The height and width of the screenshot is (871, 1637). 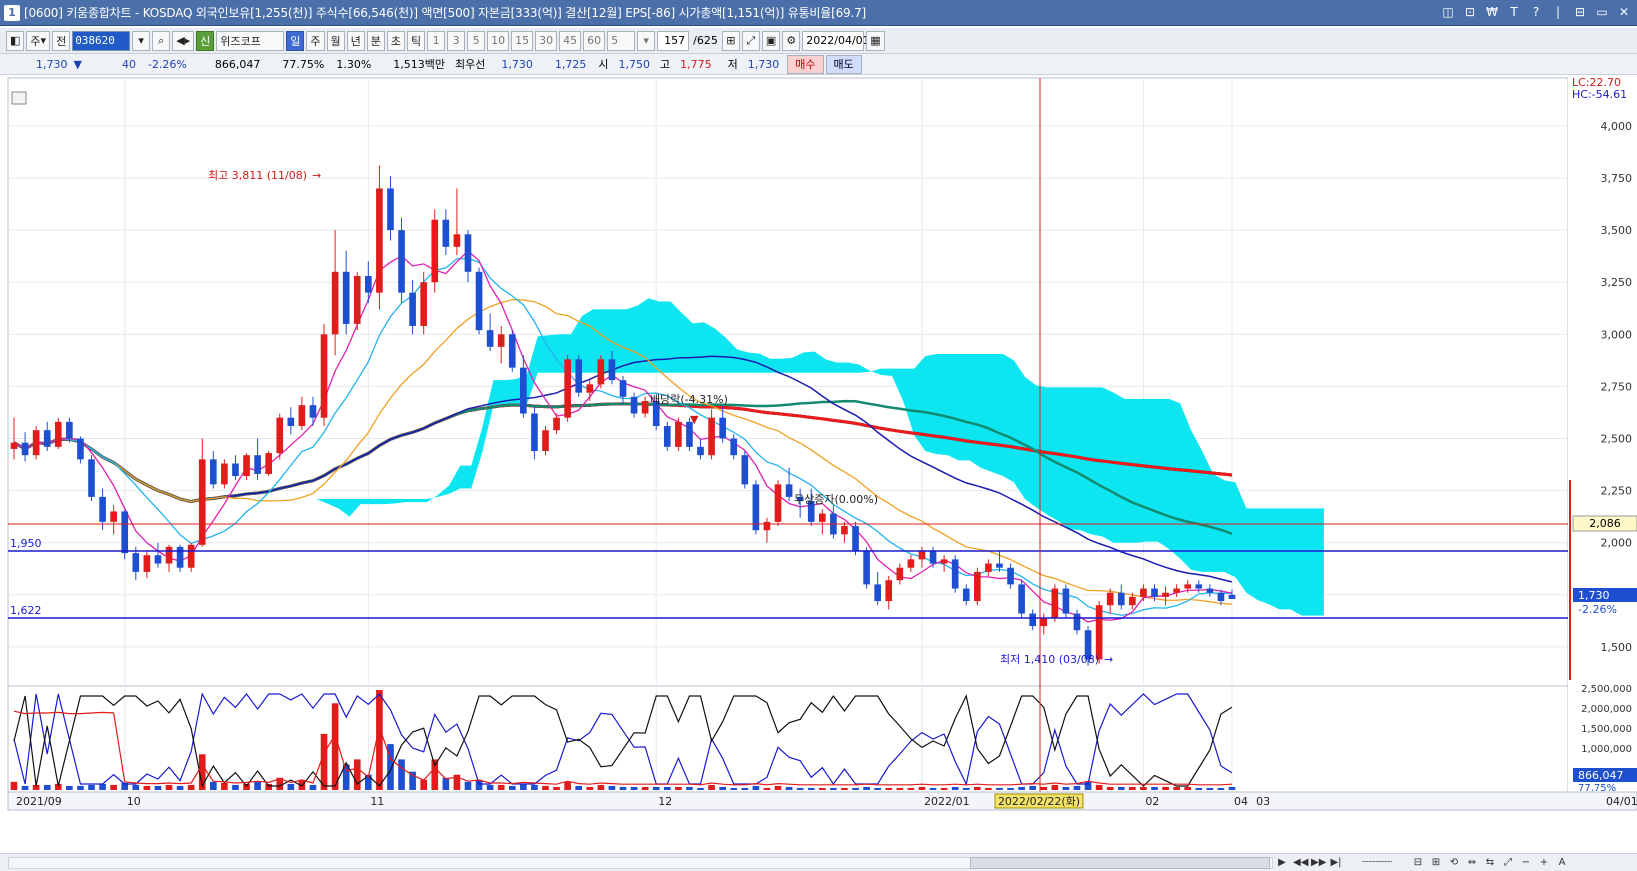 I want to click on plus-icon: +, so click(x=1544, y=862).